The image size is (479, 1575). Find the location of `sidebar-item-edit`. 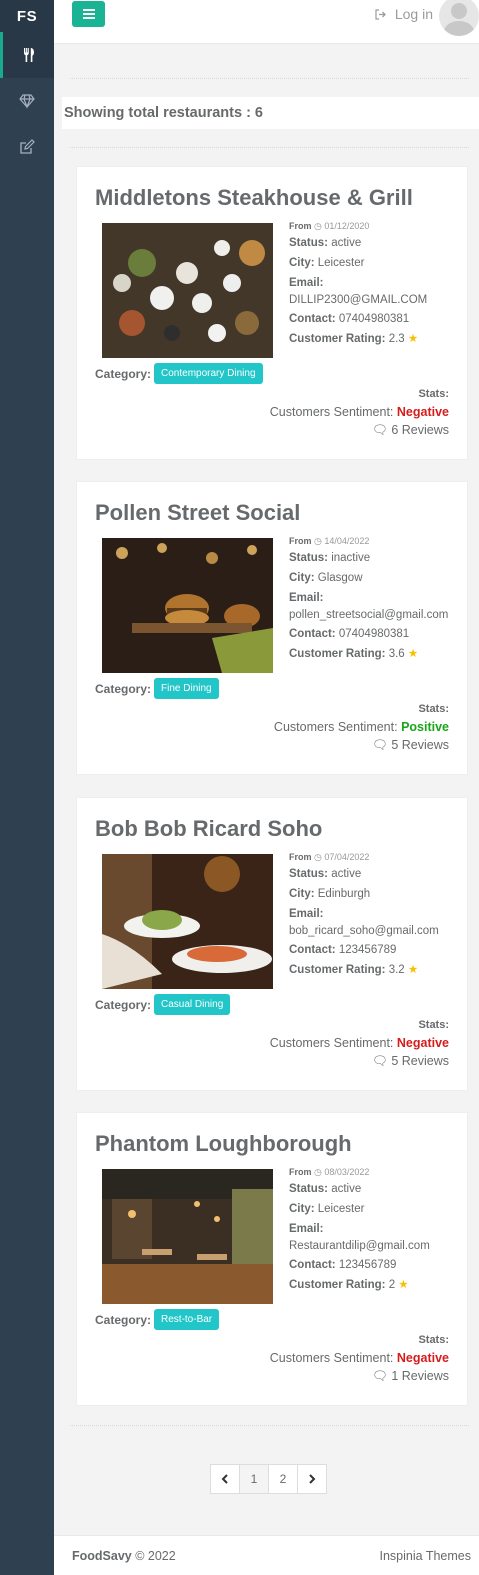

sidebar-item-edit is located at coordinates (27, 147).